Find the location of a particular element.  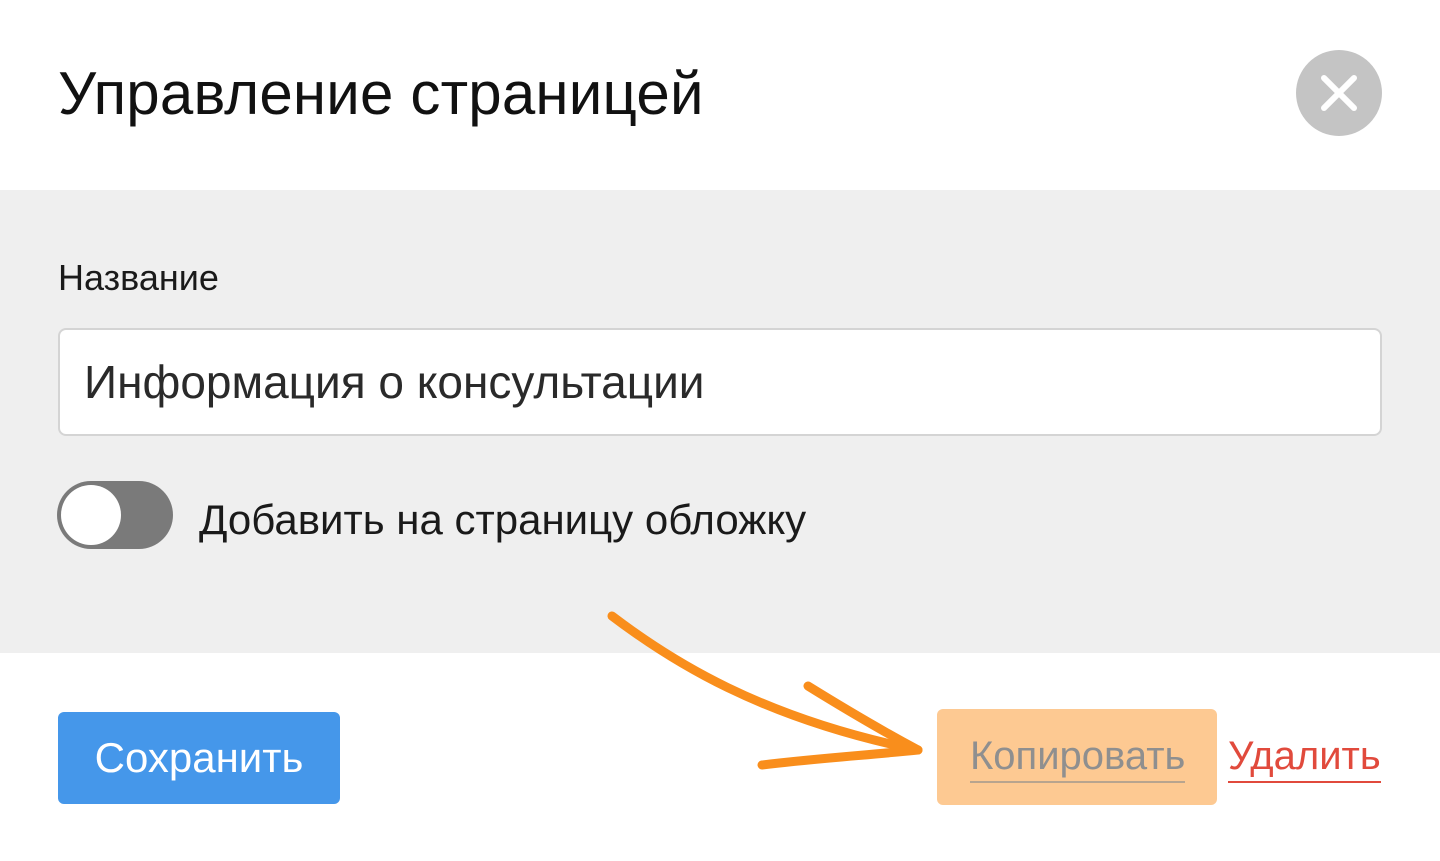

name-label: Название is located at coordinates (138, 277).